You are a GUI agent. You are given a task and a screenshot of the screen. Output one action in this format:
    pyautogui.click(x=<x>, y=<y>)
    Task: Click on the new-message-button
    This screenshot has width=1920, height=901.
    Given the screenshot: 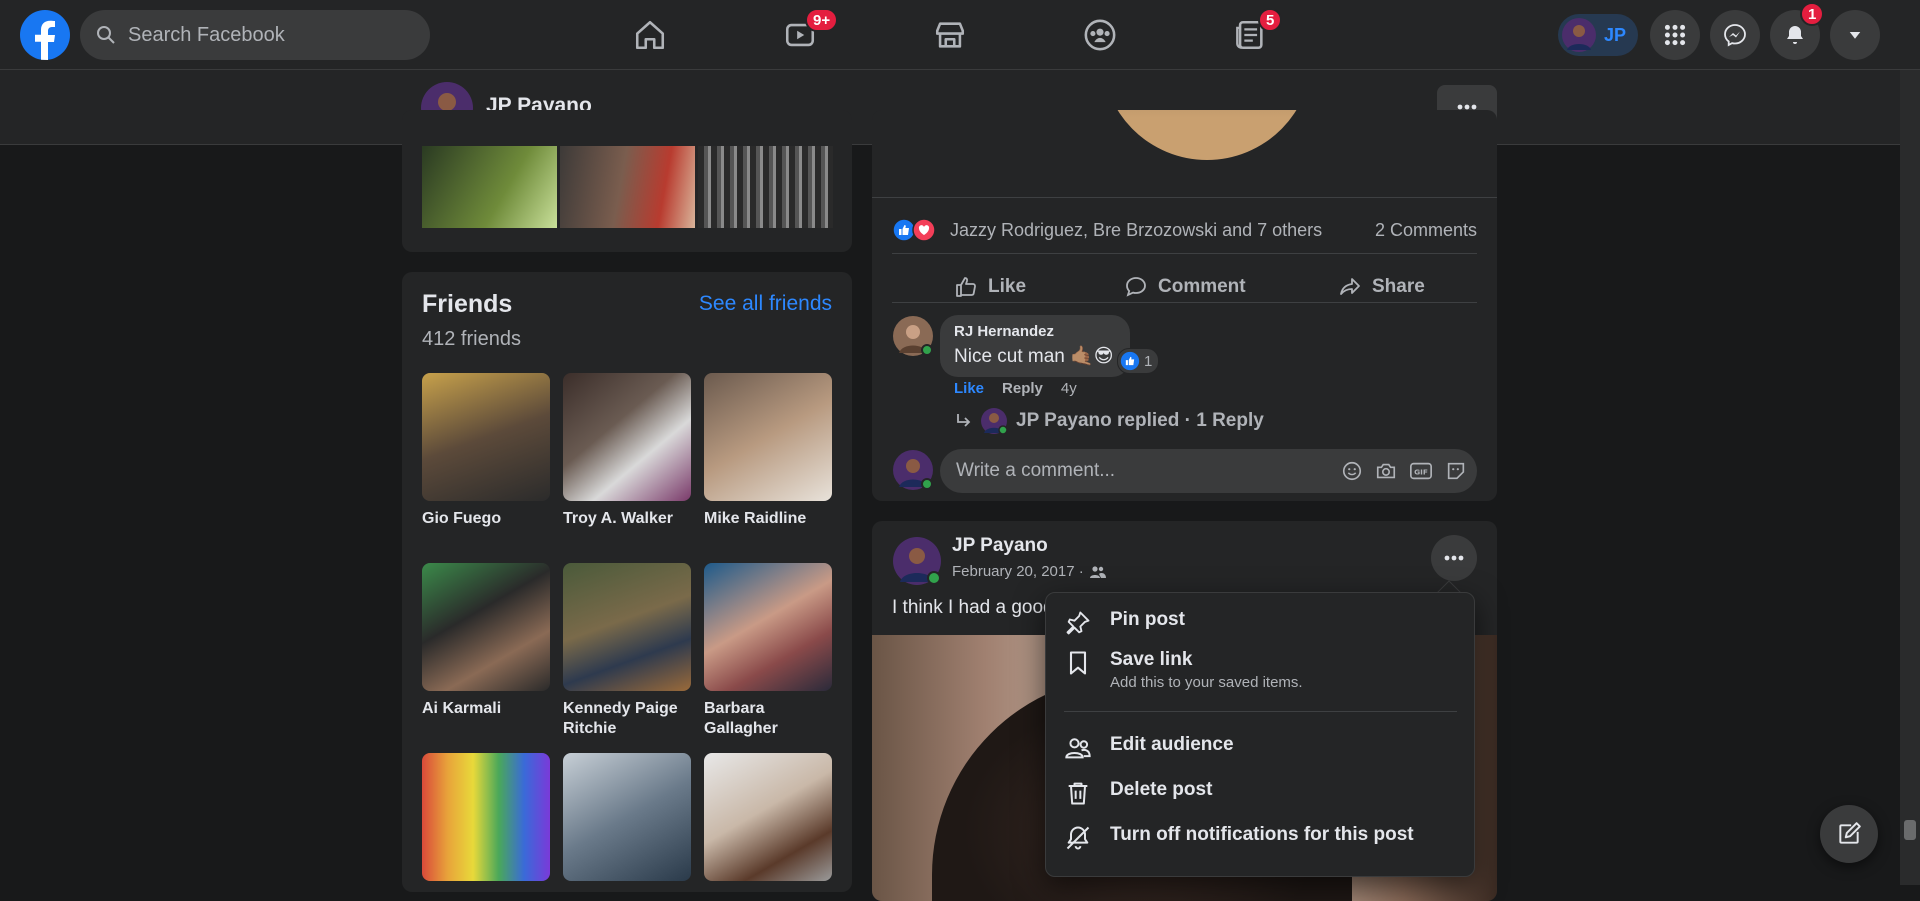 What is the action you would take?
    pyautogui.click(x=1849, y=834)
    